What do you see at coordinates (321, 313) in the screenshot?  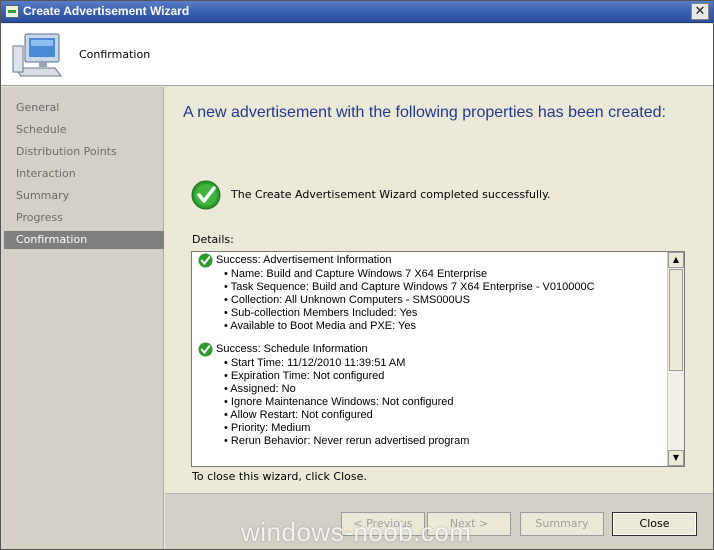 I see `detail-item: • Sub-collection Members Included: Yes` at bounding box center [321, 313].